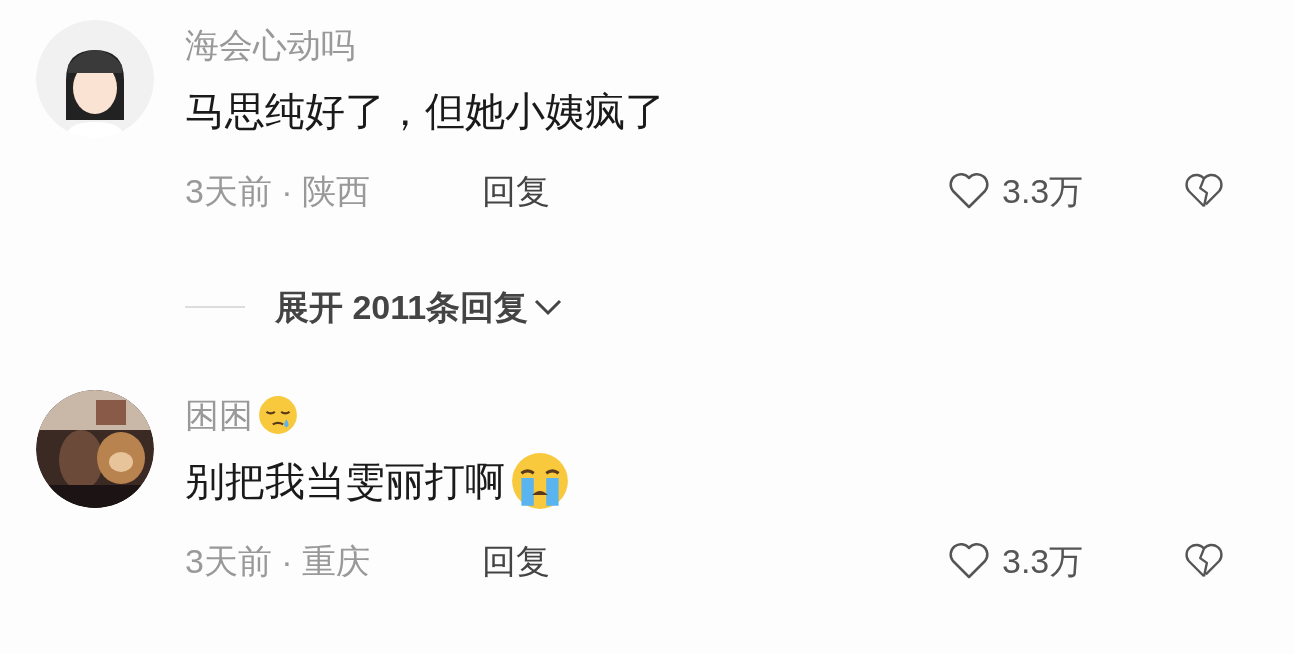  Describe the element at coordinates (95, 79) in the screenshot. I see `avatar` at that location.